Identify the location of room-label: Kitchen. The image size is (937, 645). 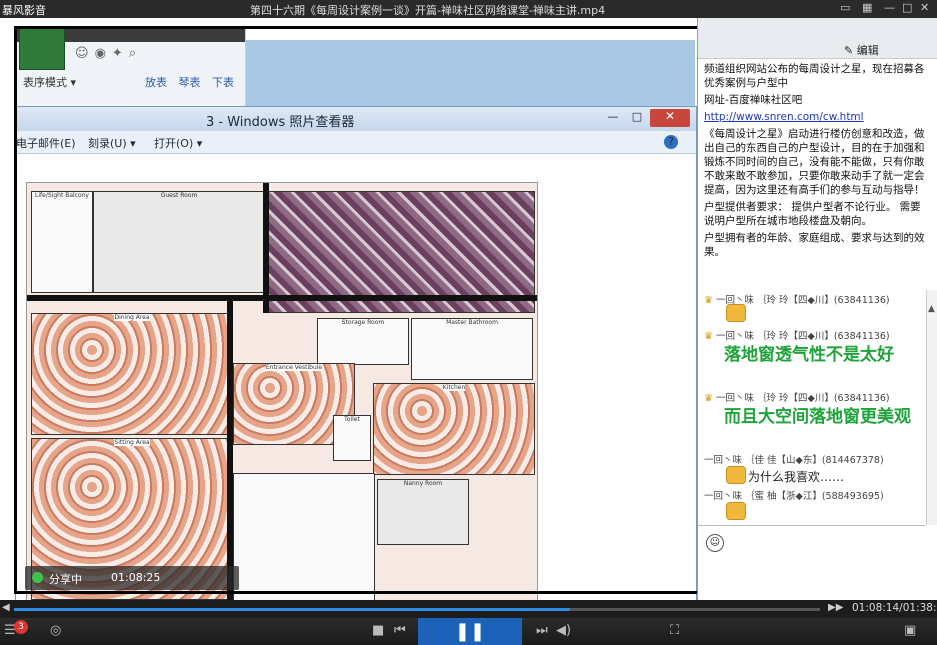
(454, 387).